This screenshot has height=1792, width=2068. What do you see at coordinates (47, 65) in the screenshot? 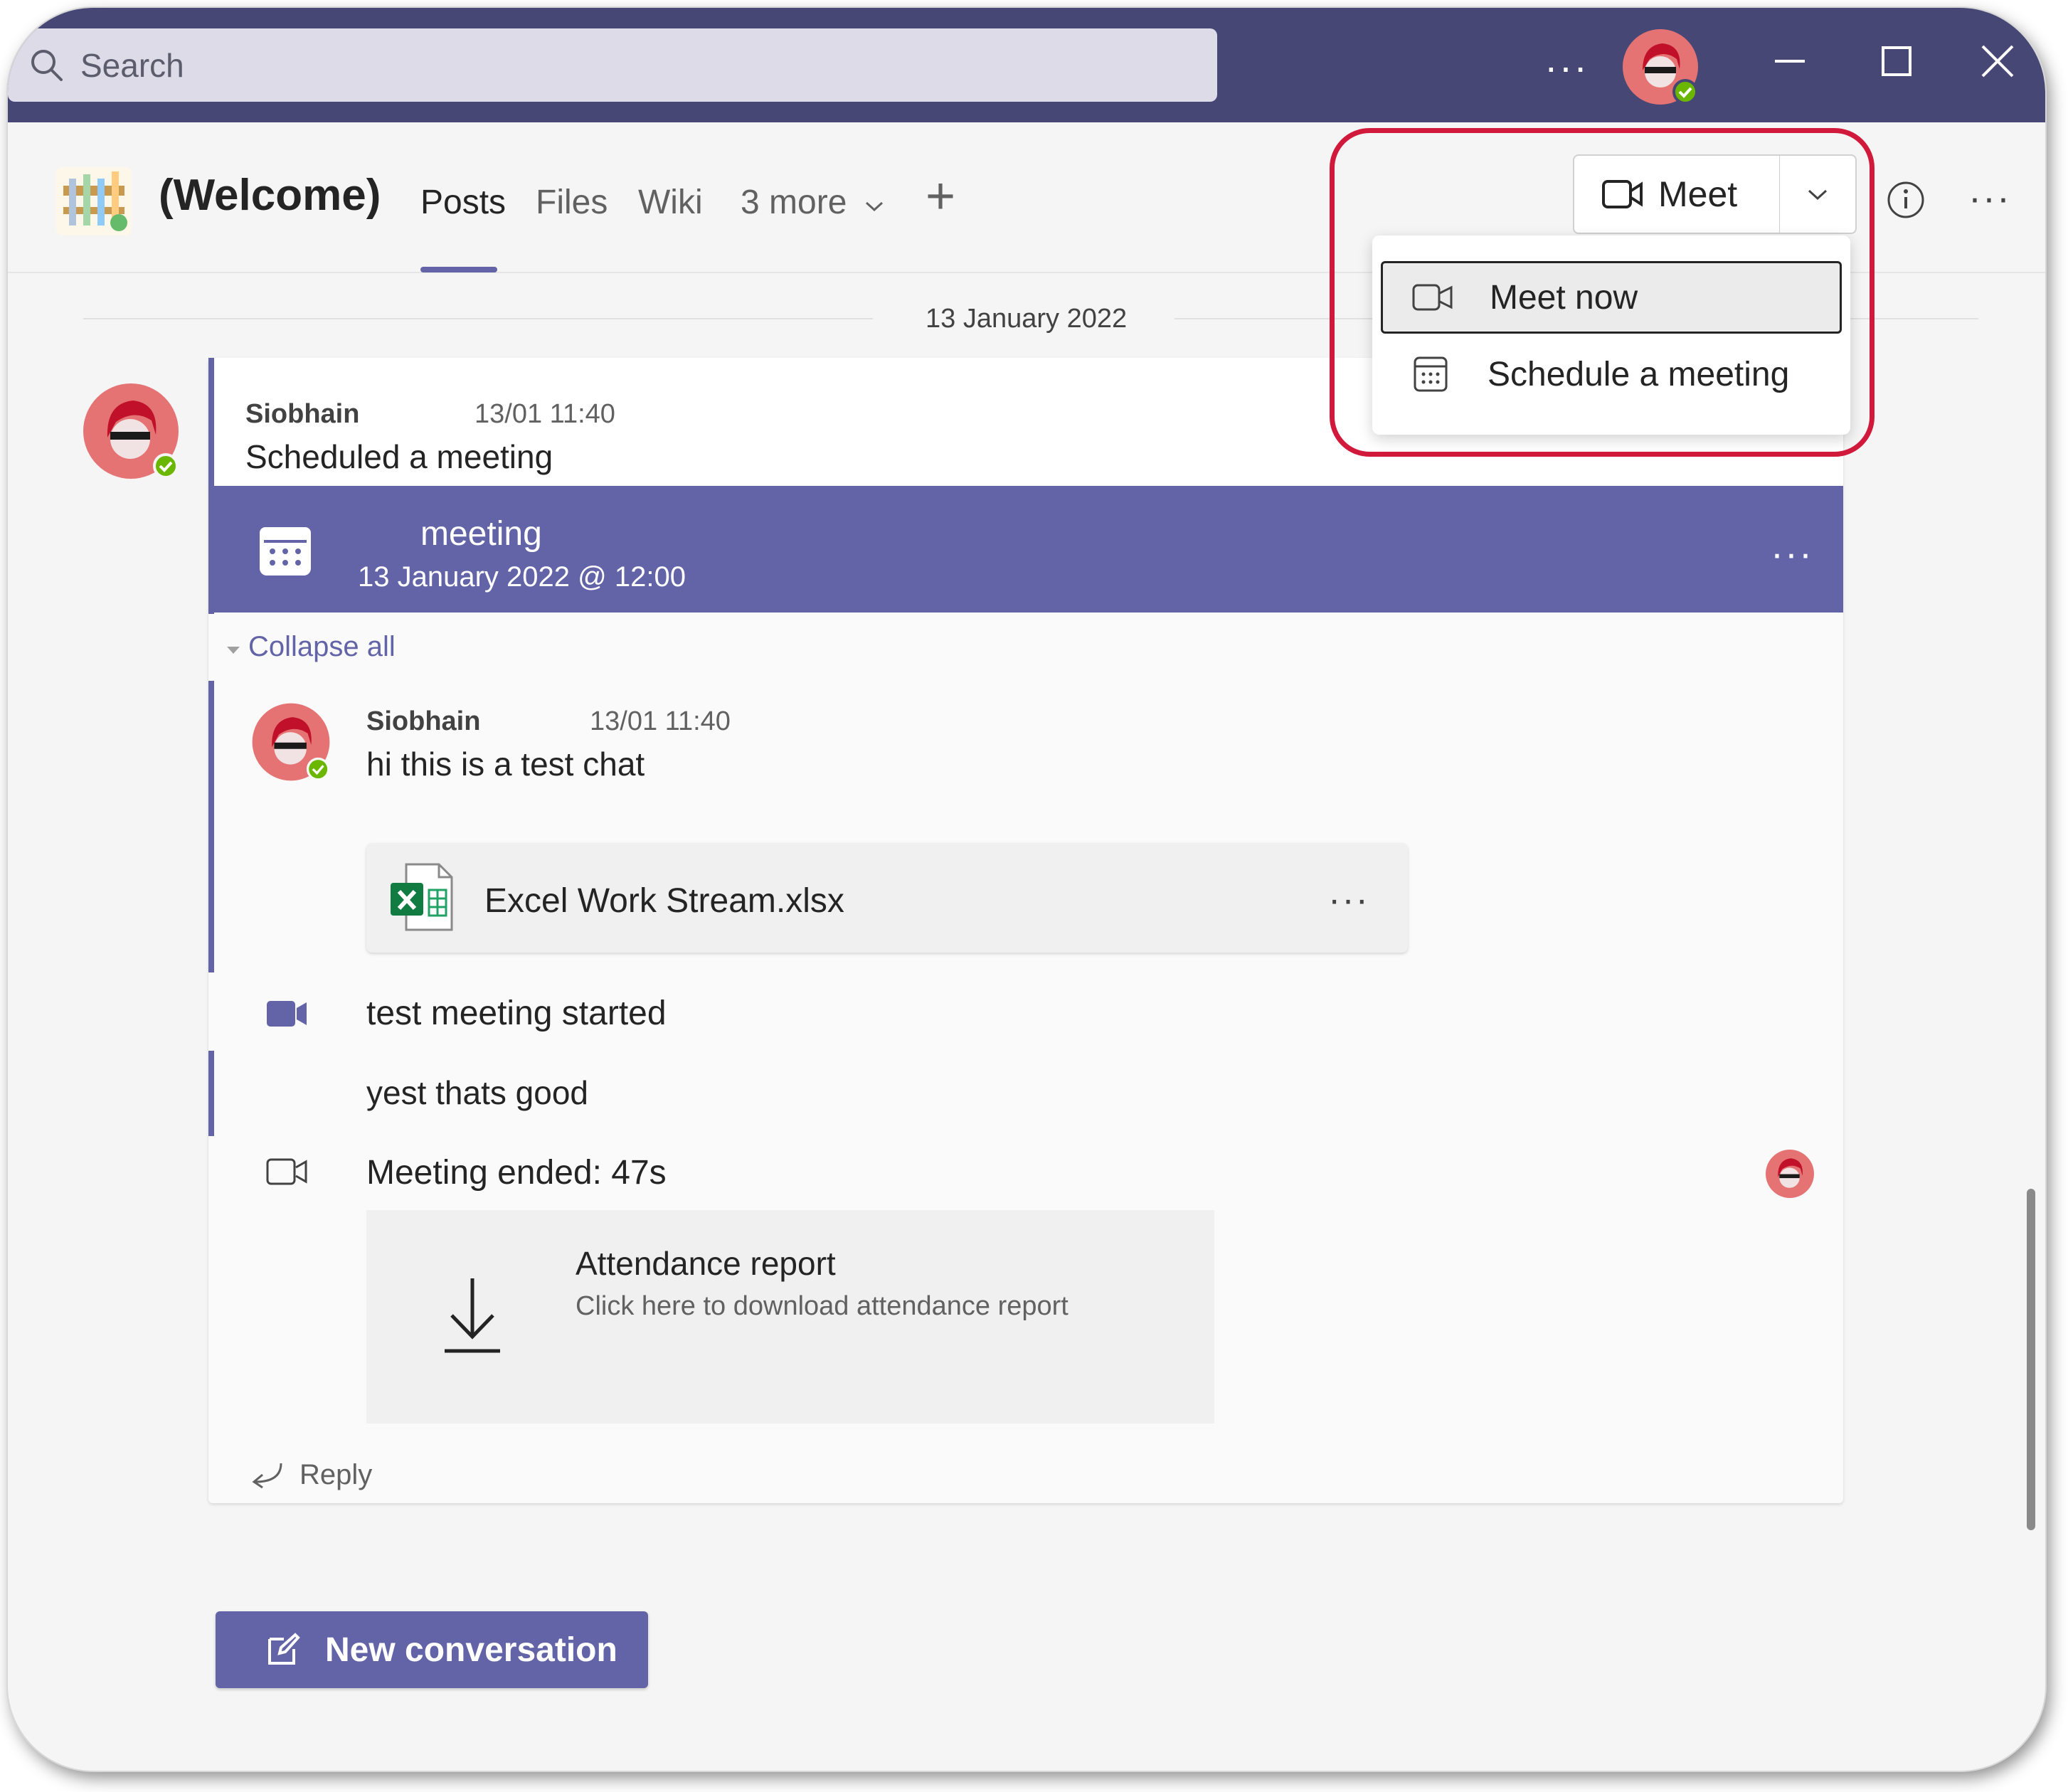
I see `search-icon` at bounding box center [47, 65].